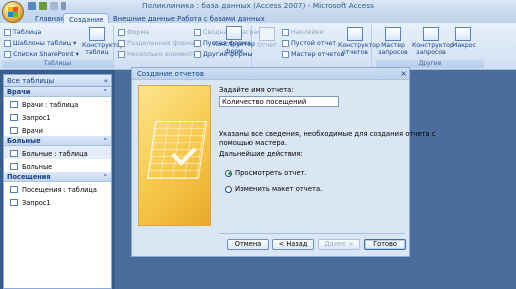  What do you see at coordinates (22, 32) in the screenshot?
I see `table-button: Таблица` at bounding box center [22, 32].